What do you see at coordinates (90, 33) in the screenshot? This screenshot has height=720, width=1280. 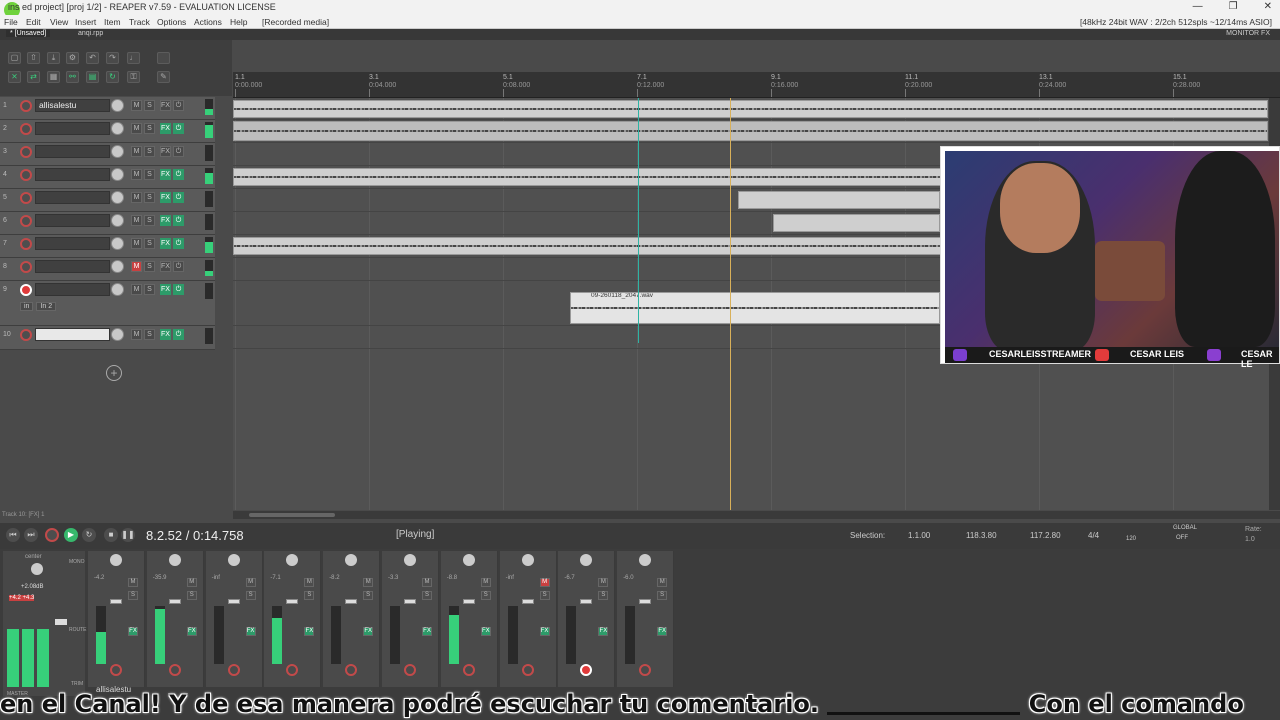 I see `tab-anqi: anqi.rpp` at bounding box center [90, 33].